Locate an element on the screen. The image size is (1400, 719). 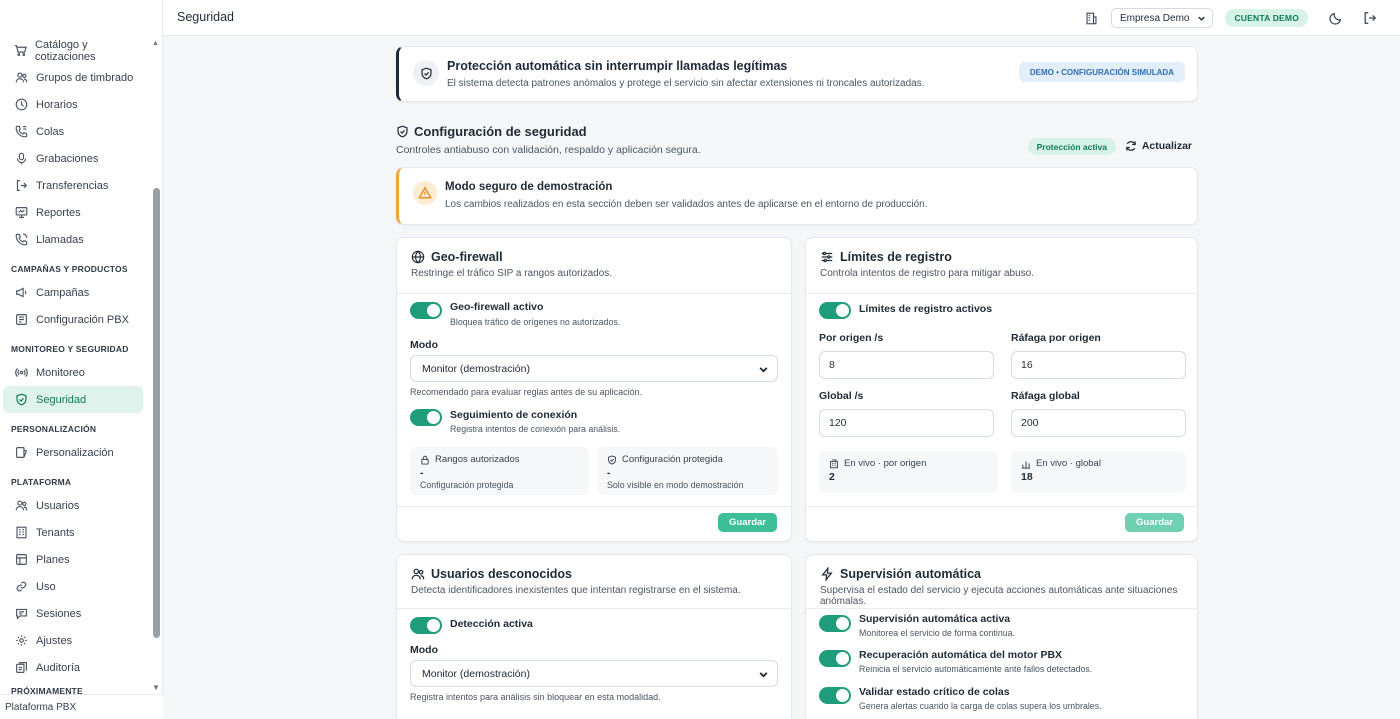
sidebar-item-transfers: Transferencias is located at coordinates (73, 185).